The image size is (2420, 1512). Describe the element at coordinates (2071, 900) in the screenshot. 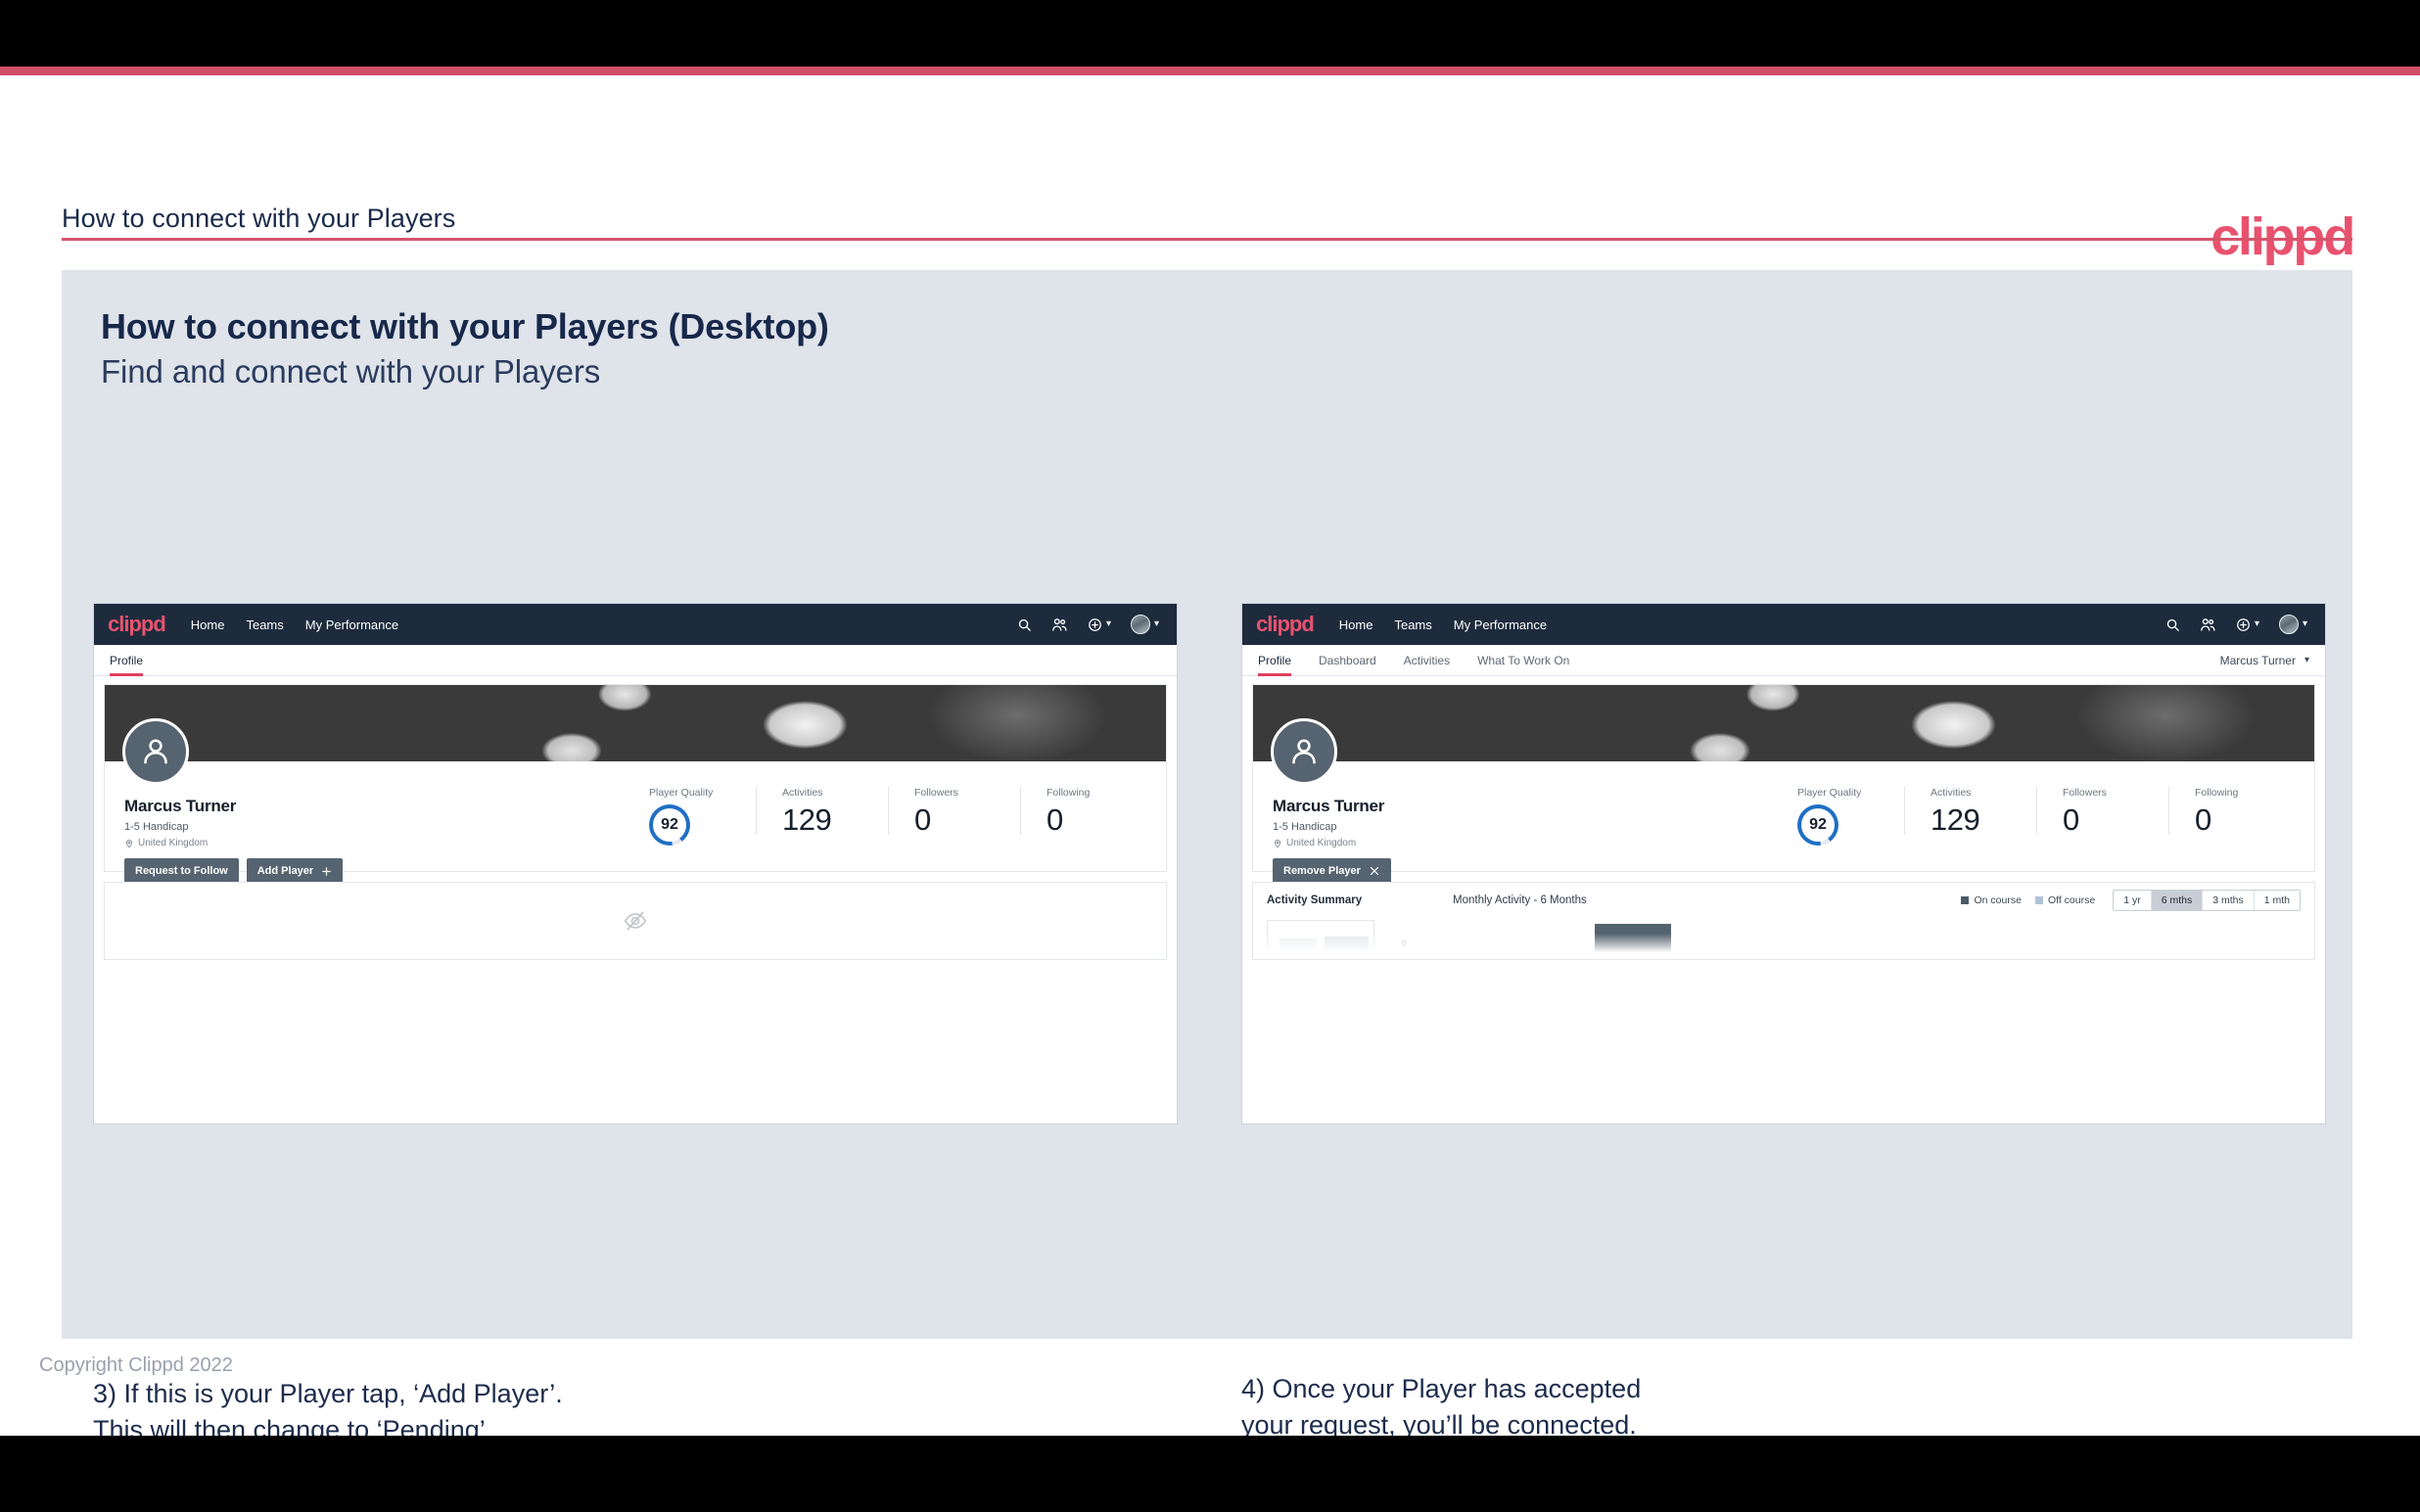

I see `legend-label: Off course` at that location.